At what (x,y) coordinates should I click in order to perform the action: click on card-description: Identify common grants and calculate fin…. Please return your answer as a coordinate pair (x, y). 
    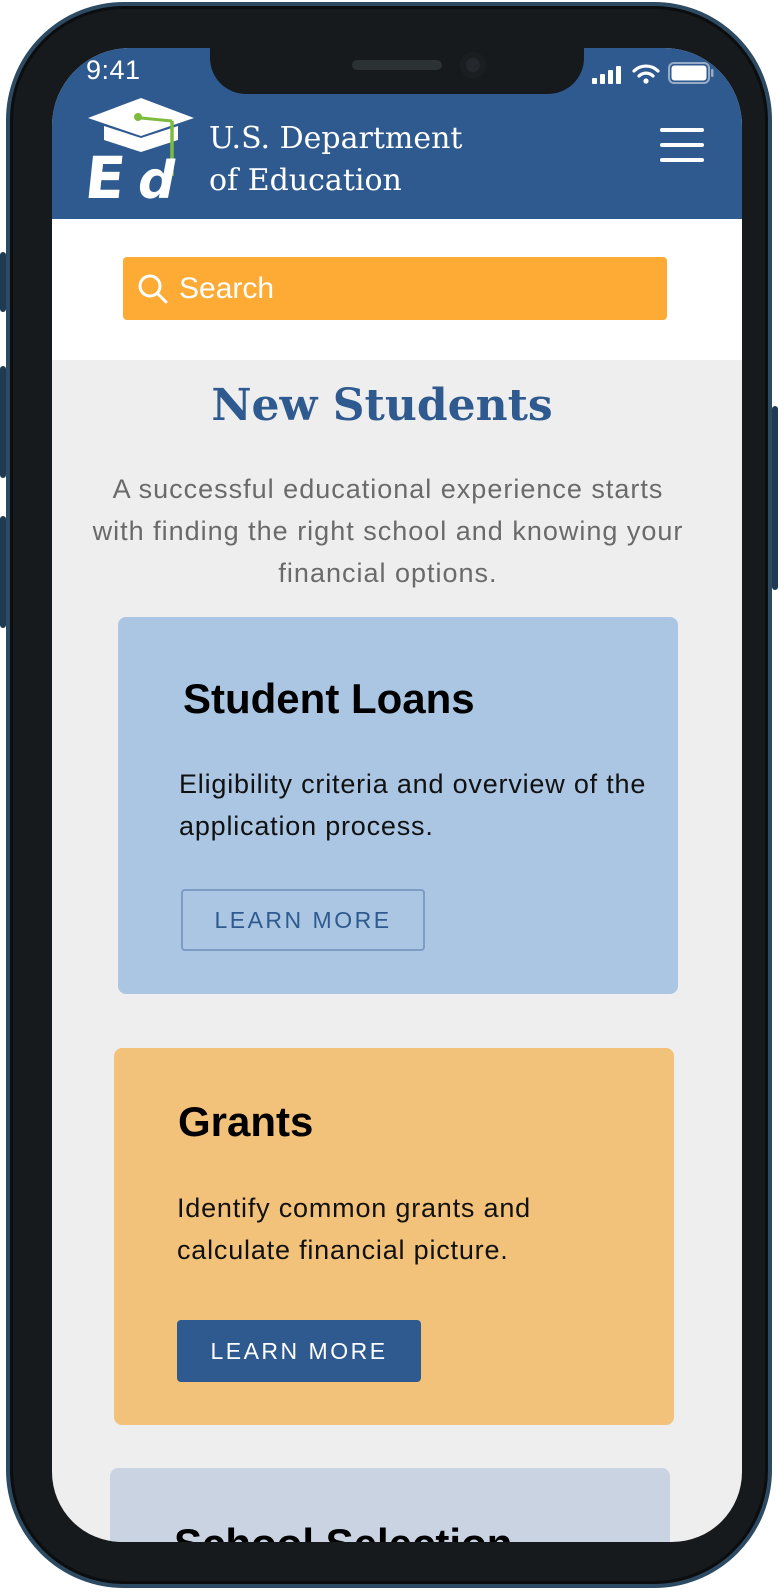
    Looking at the image, I should click on (354, 1229).